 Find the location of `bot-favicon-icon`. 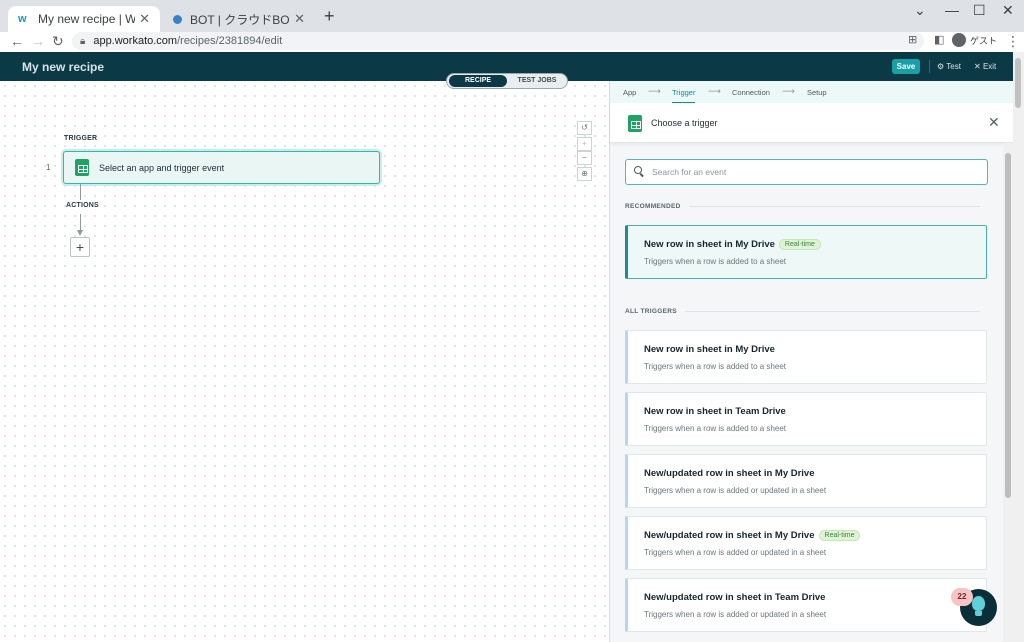

bot-favicon-icon is located at coordinates (177, 19).